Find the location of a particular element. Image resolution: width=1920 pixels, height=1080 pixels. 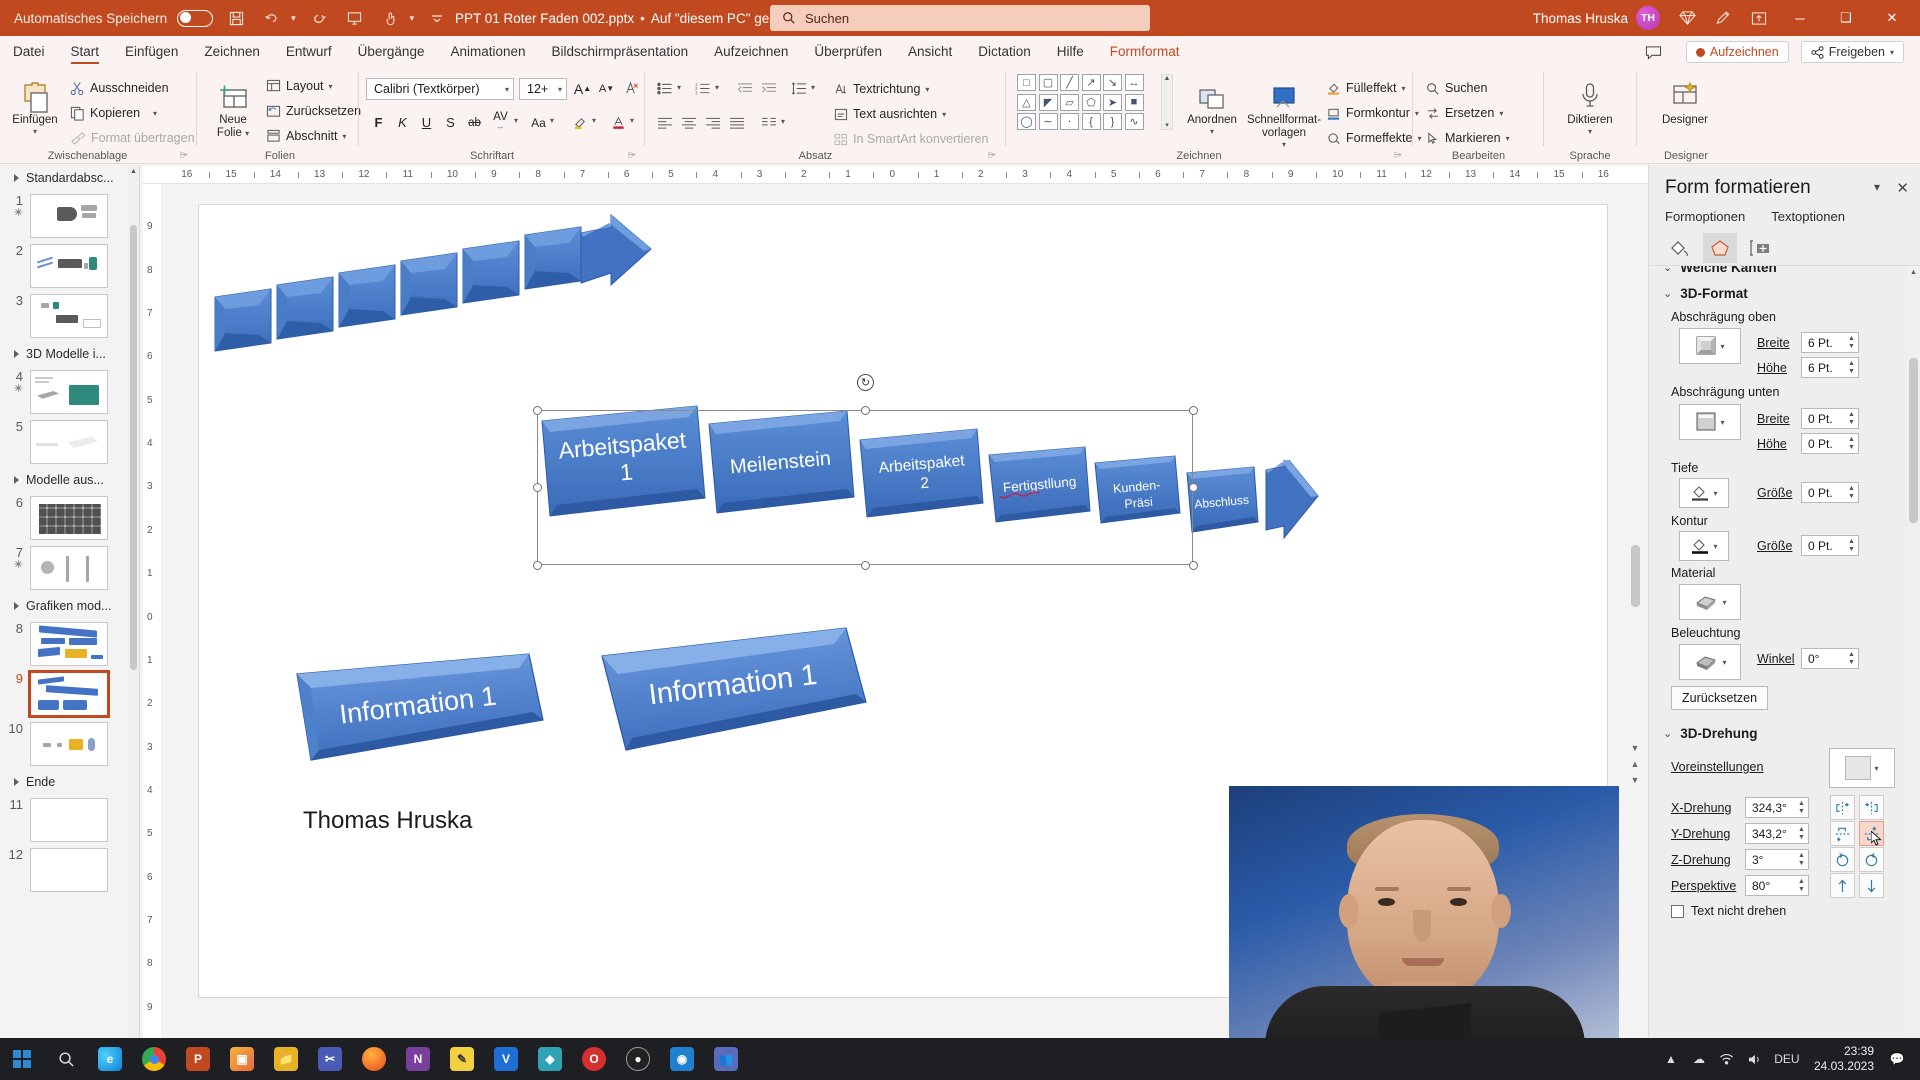

bold-button: F is located at coordinates (378, 122).